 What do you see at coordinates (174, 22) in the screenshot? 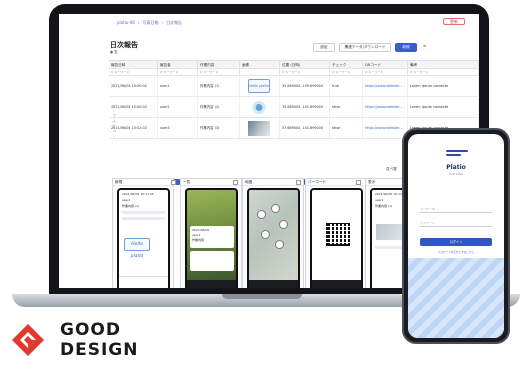
I see `breadcrumb-item: 日次報告` at bounding box center [174, 22].